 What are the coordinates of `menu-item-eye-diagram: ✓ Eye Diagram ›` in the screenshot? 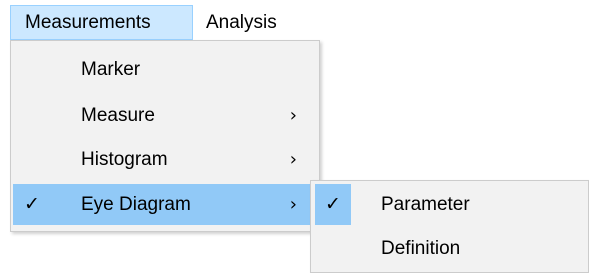 It's located at (165, 204).